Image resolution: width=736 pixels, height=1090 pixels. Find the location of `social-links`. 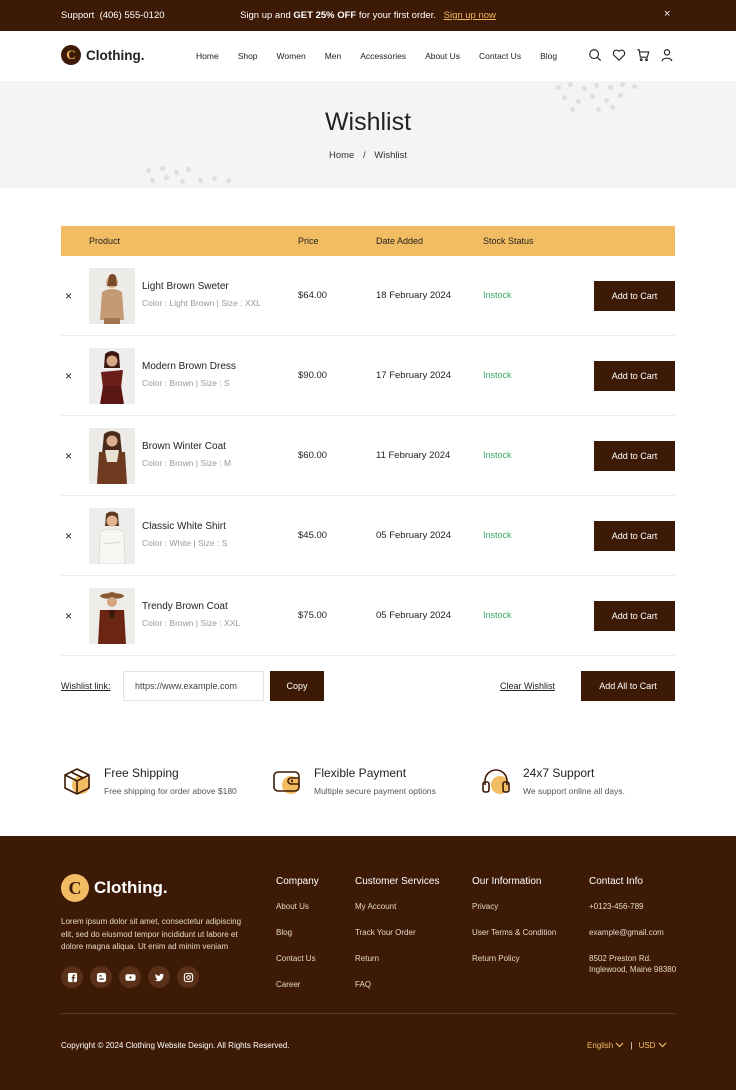

social-links is located at coordinates (130, 977).